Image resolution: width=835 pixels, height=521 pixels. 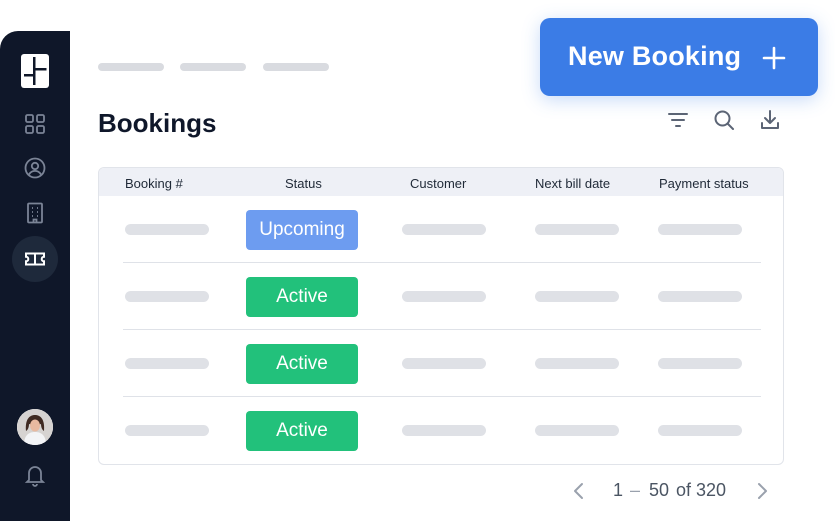 I want to click on column-header-payment-status: Payment status, so click(x=704, y=183).